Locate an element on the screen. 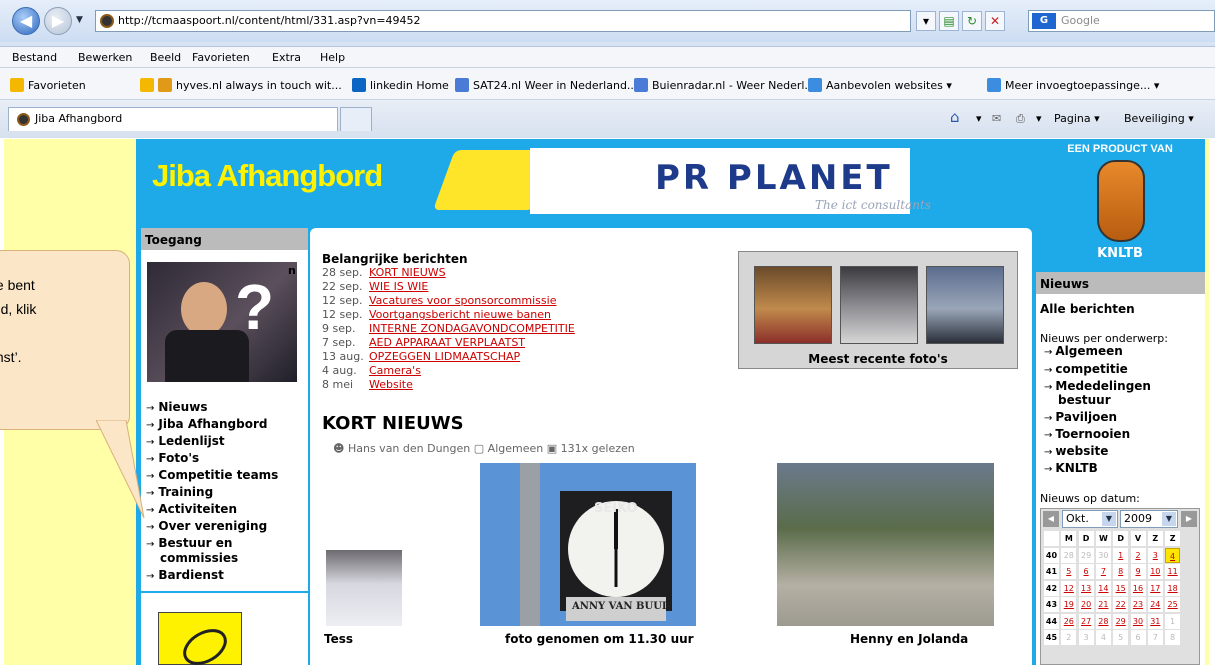 Image resolution: width=1215 pixels, height=665 pixels. print-dropdown-icon: ▾ is located at coordinates (1039, 118).